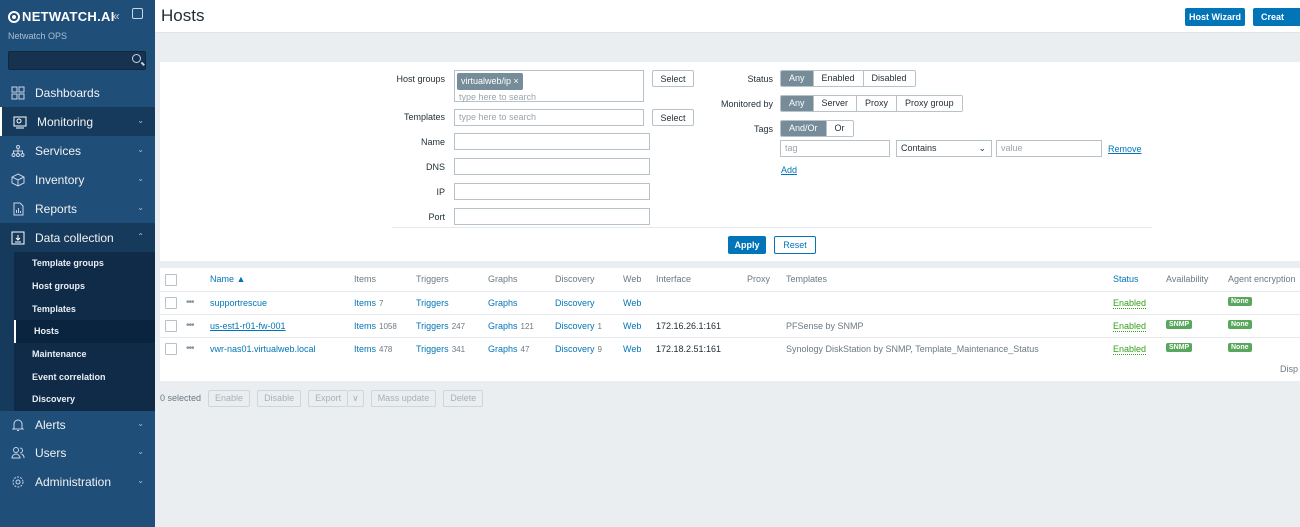  What do you see at coordinates (84, 399) in the screenshot?
I see `submenu-discovery: Discovery` at bounding box center [84, 399].